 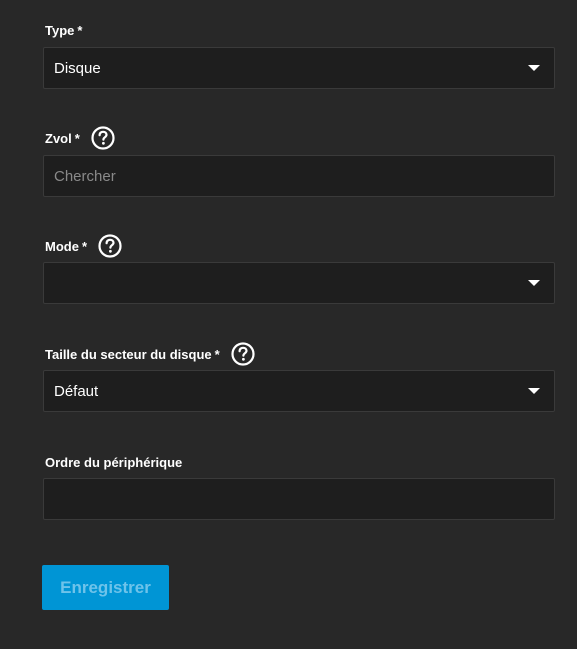 I want to click on zvol-label: Zvol *, so click(x=80, y=138).